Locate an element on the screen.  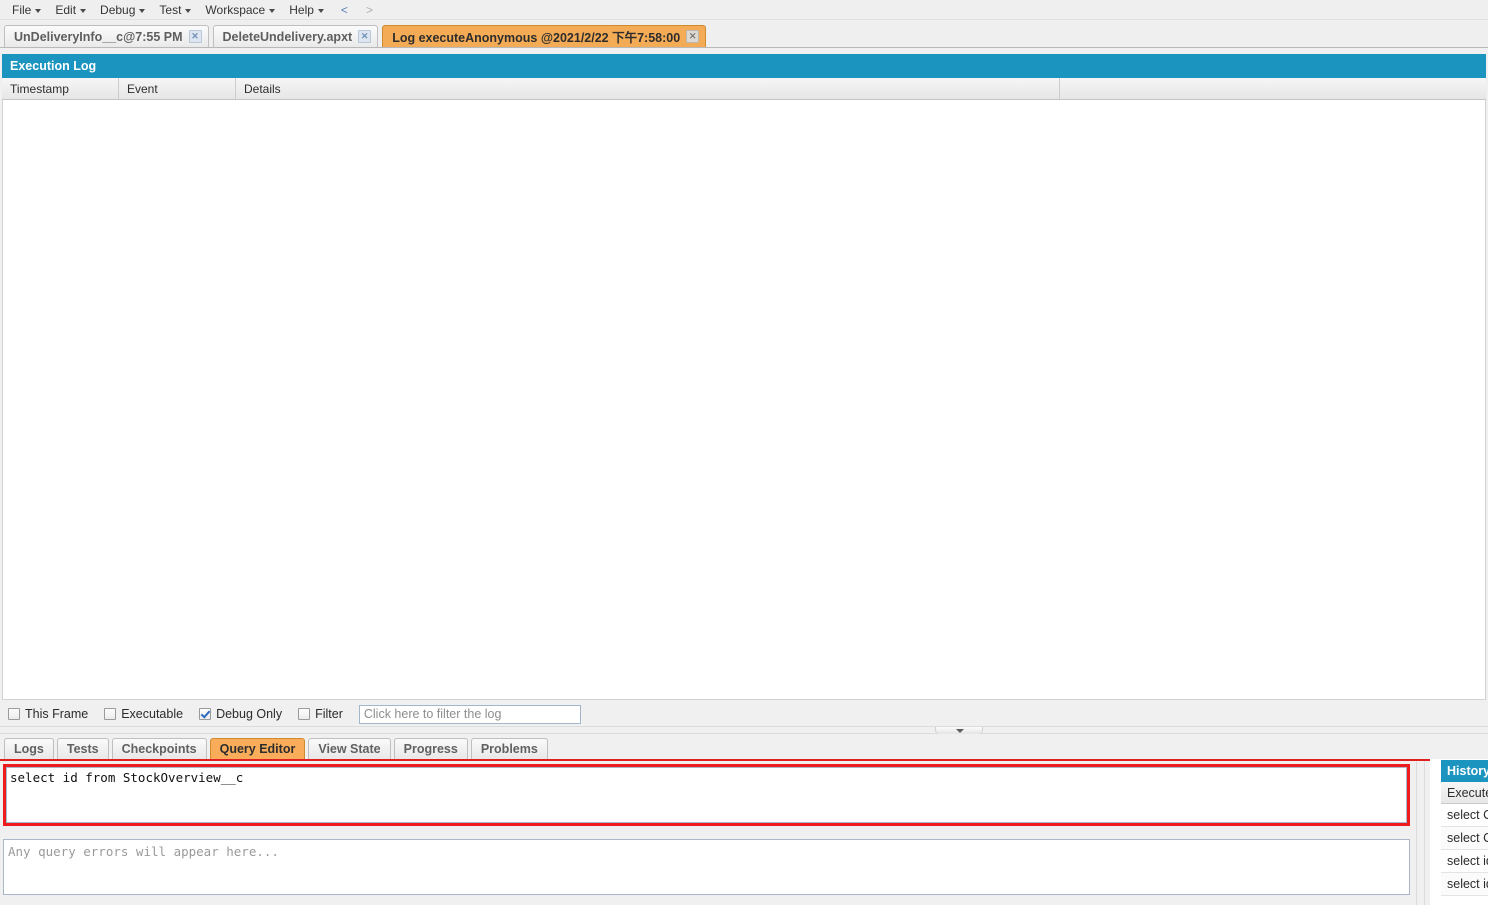
menu-bar: File Edit Debug Test Workspace Help < > is located at coordinates (744, 10).